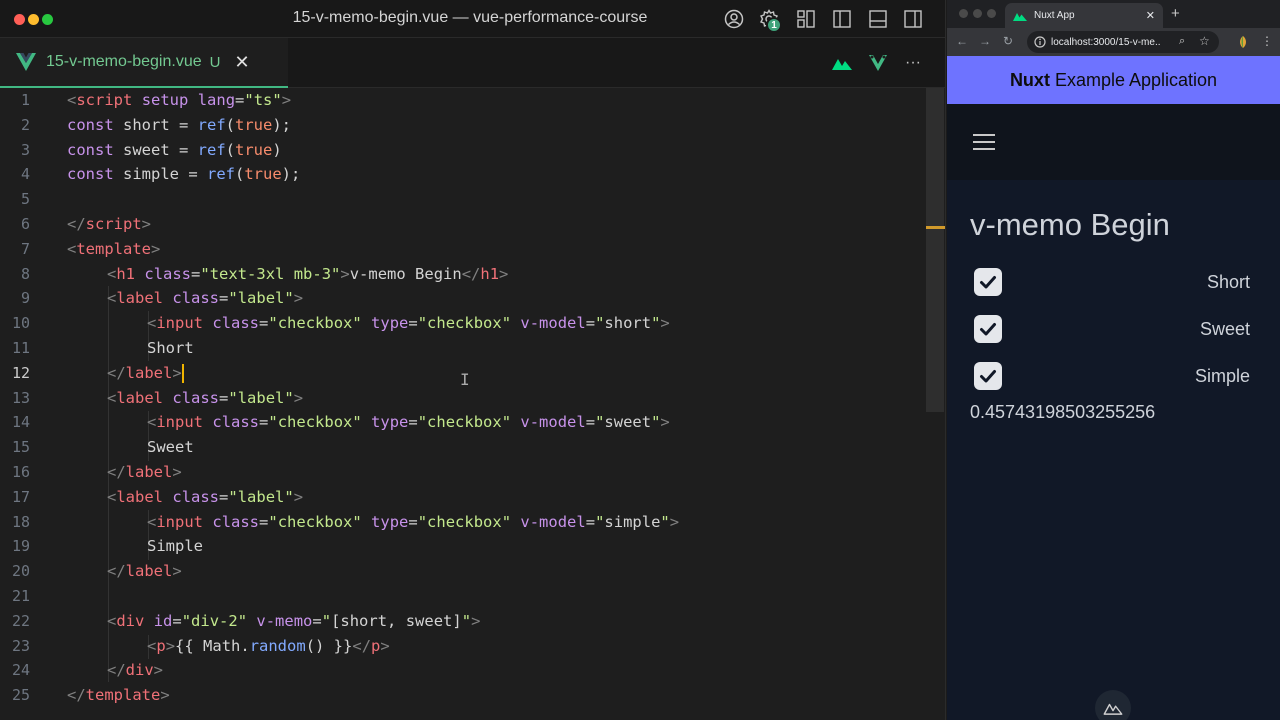  I want to click on line-number: 5, so click(25, 199).